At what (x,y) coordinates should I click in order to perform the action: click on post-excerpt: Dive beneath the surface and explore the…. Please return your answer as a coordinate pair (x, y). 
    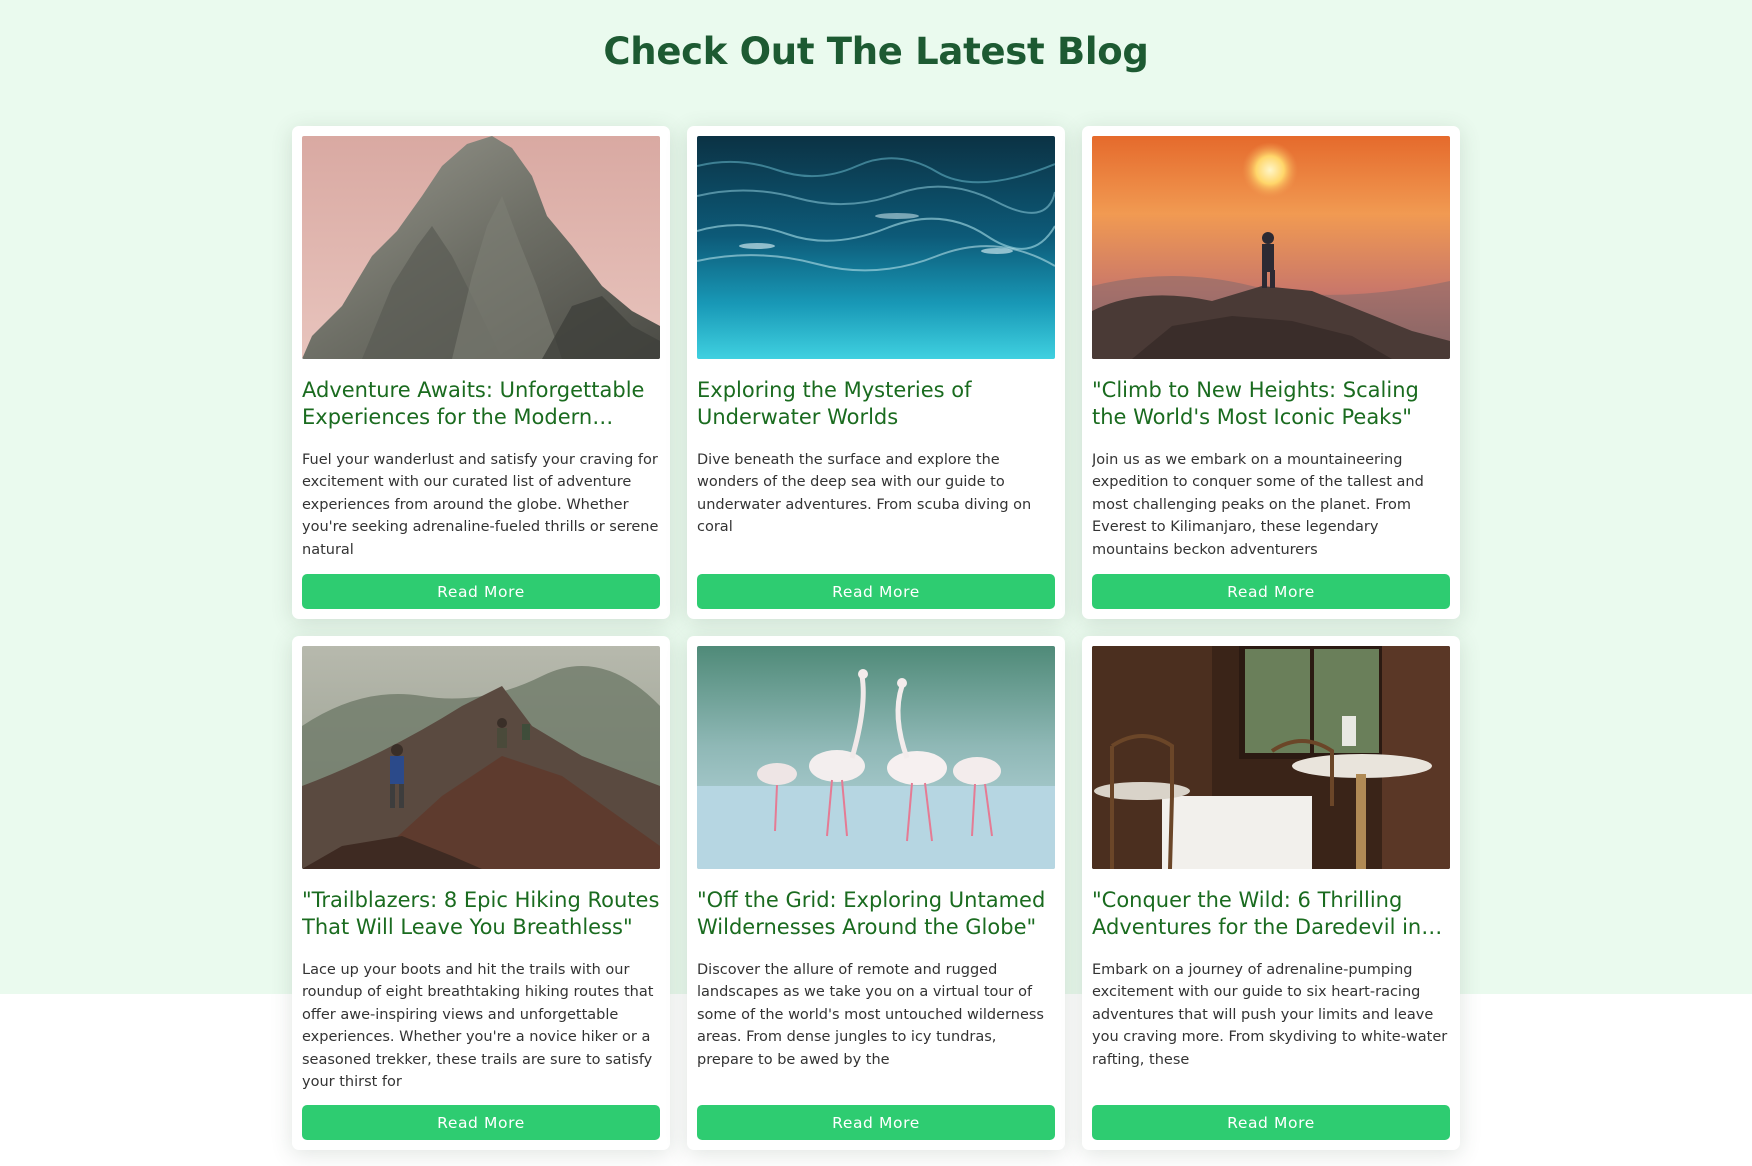
    Looking at the image, I should click on (864, 494).